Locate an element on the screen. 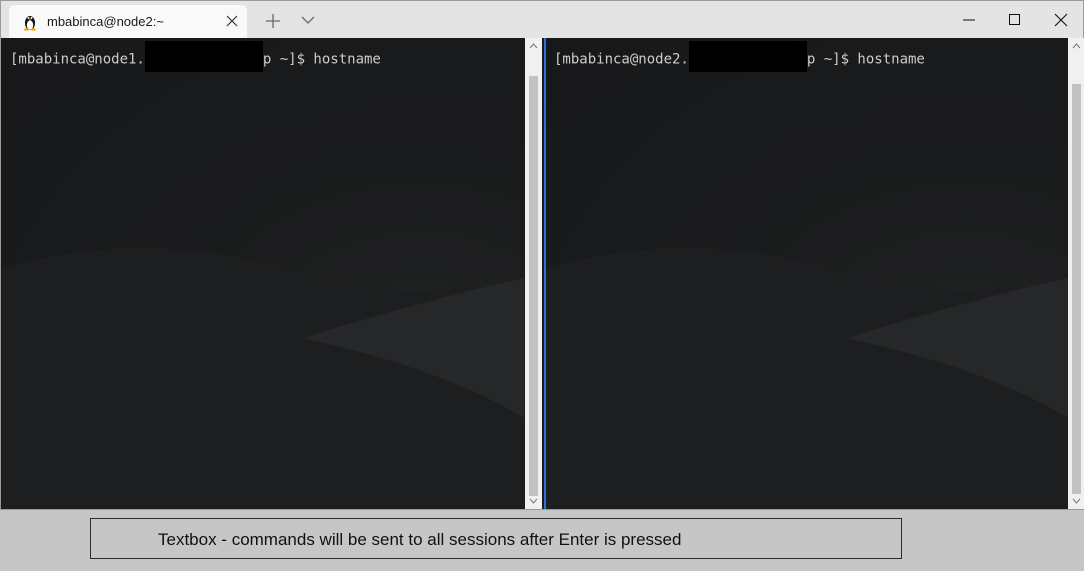  linux-penguin-icon is located at coordinates (30, 23).